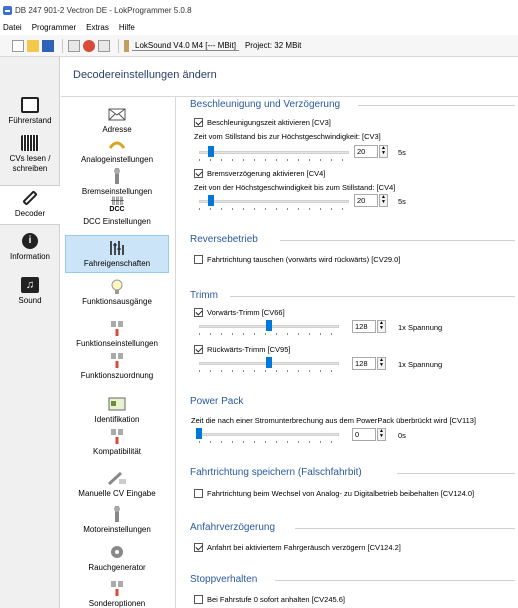 The image size is (518, 608). I want to click on category-motor: Motoreinstellungen, so click(117, 520).